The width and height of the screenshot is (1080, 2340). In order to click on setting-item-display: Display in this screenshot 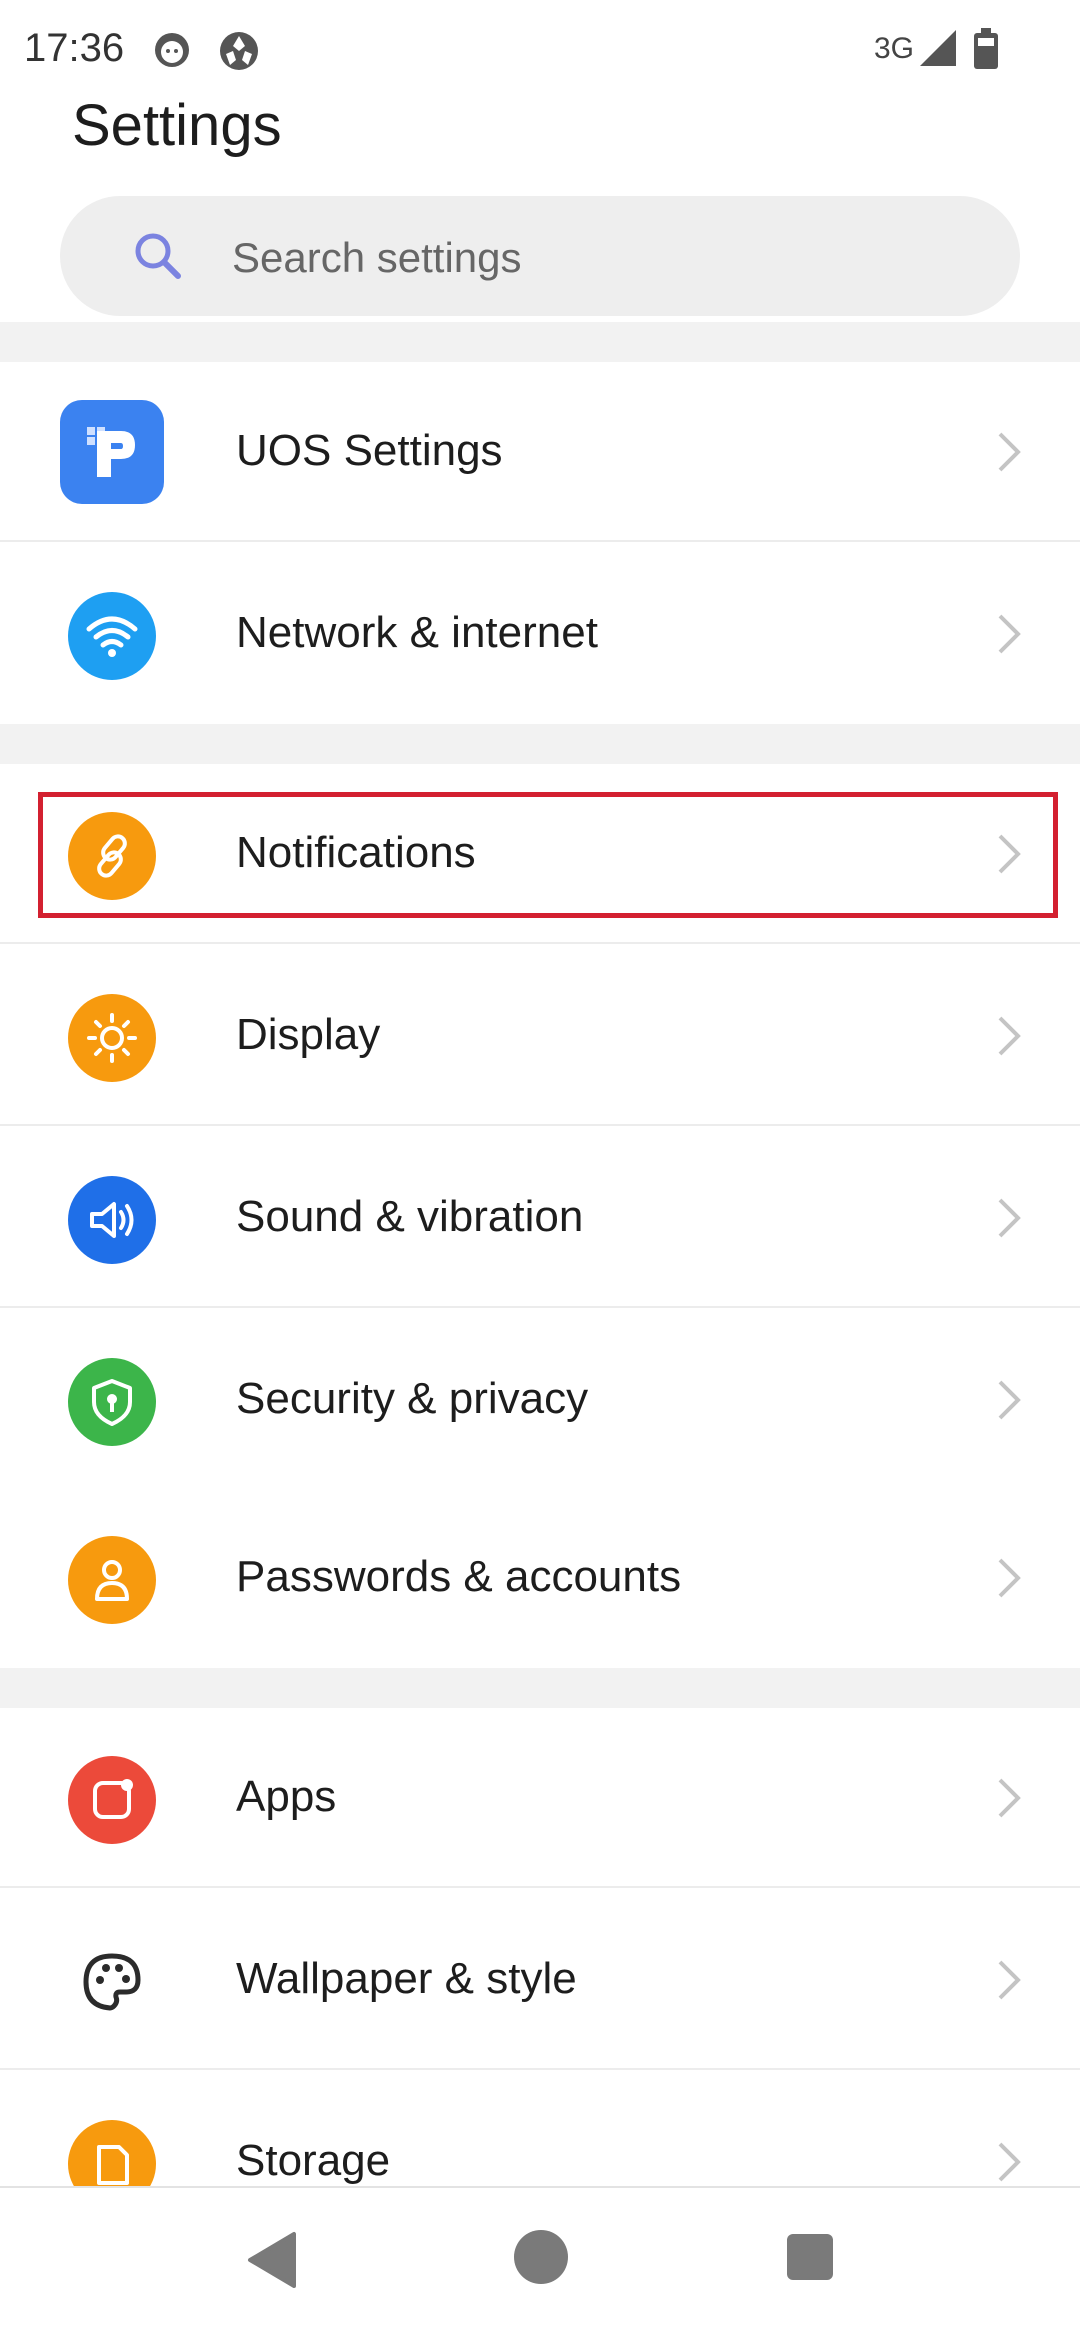, I will do `click(540, 1036)`.